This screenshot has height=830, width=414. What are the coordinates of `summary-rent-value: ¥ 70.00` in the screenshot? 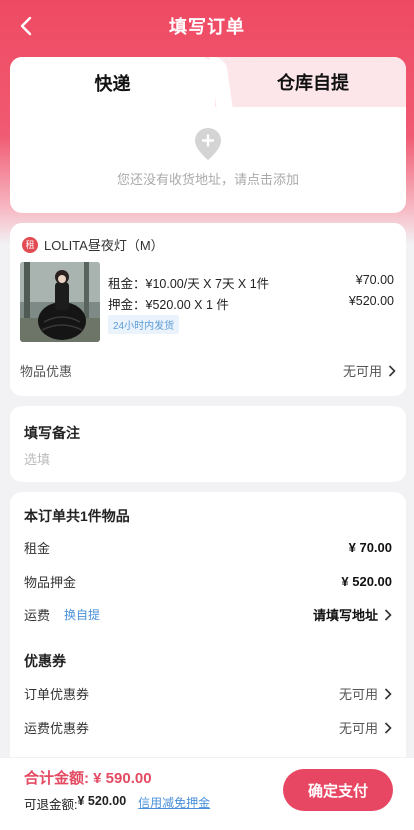 It's located at (370, 547).